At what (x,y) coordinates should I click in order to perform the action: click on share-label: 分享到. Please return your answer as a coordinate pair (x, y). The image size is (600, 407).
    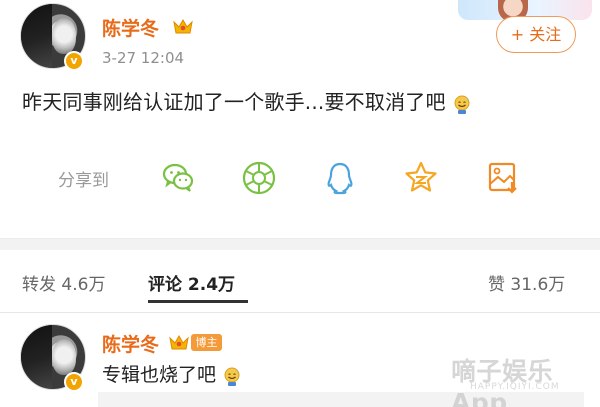
    Looking at the image, I should click on (83, 181).